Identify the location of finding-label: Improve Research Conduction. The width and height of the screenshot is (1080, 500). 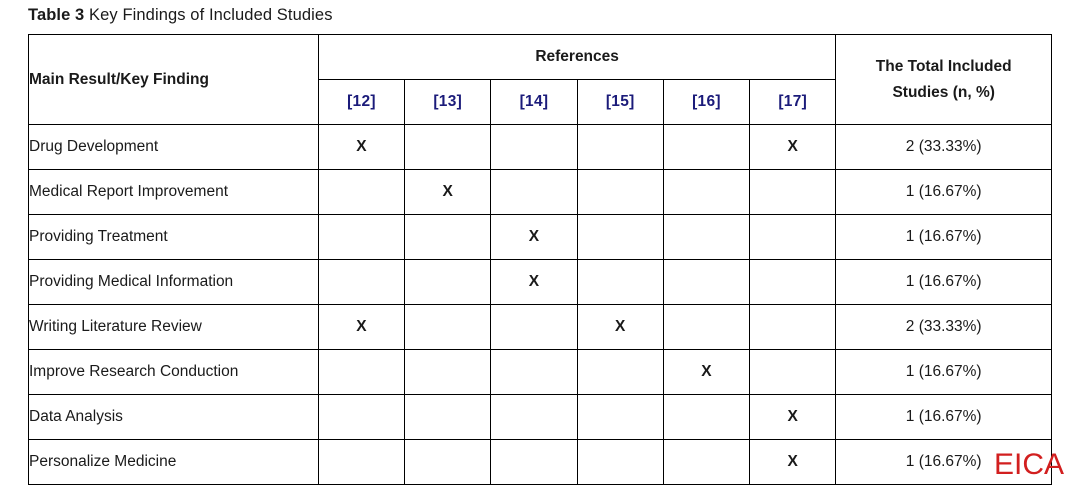
(173, 372).